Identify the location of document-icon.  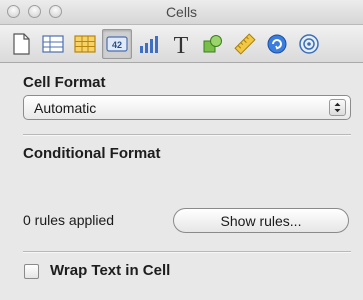
(21, 43).